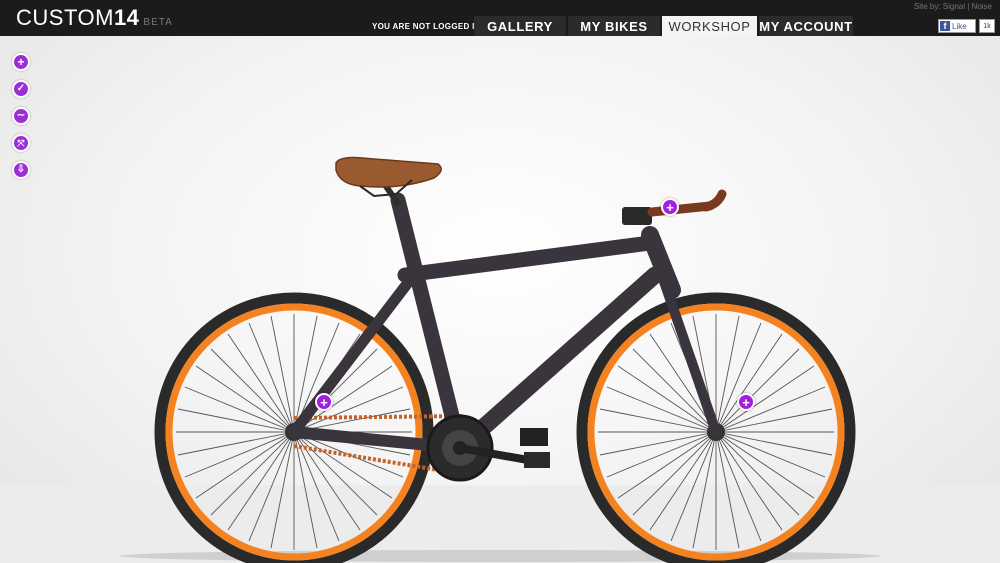 The image size is (1000, 563). I want to click on saddle, so click(388, 172).